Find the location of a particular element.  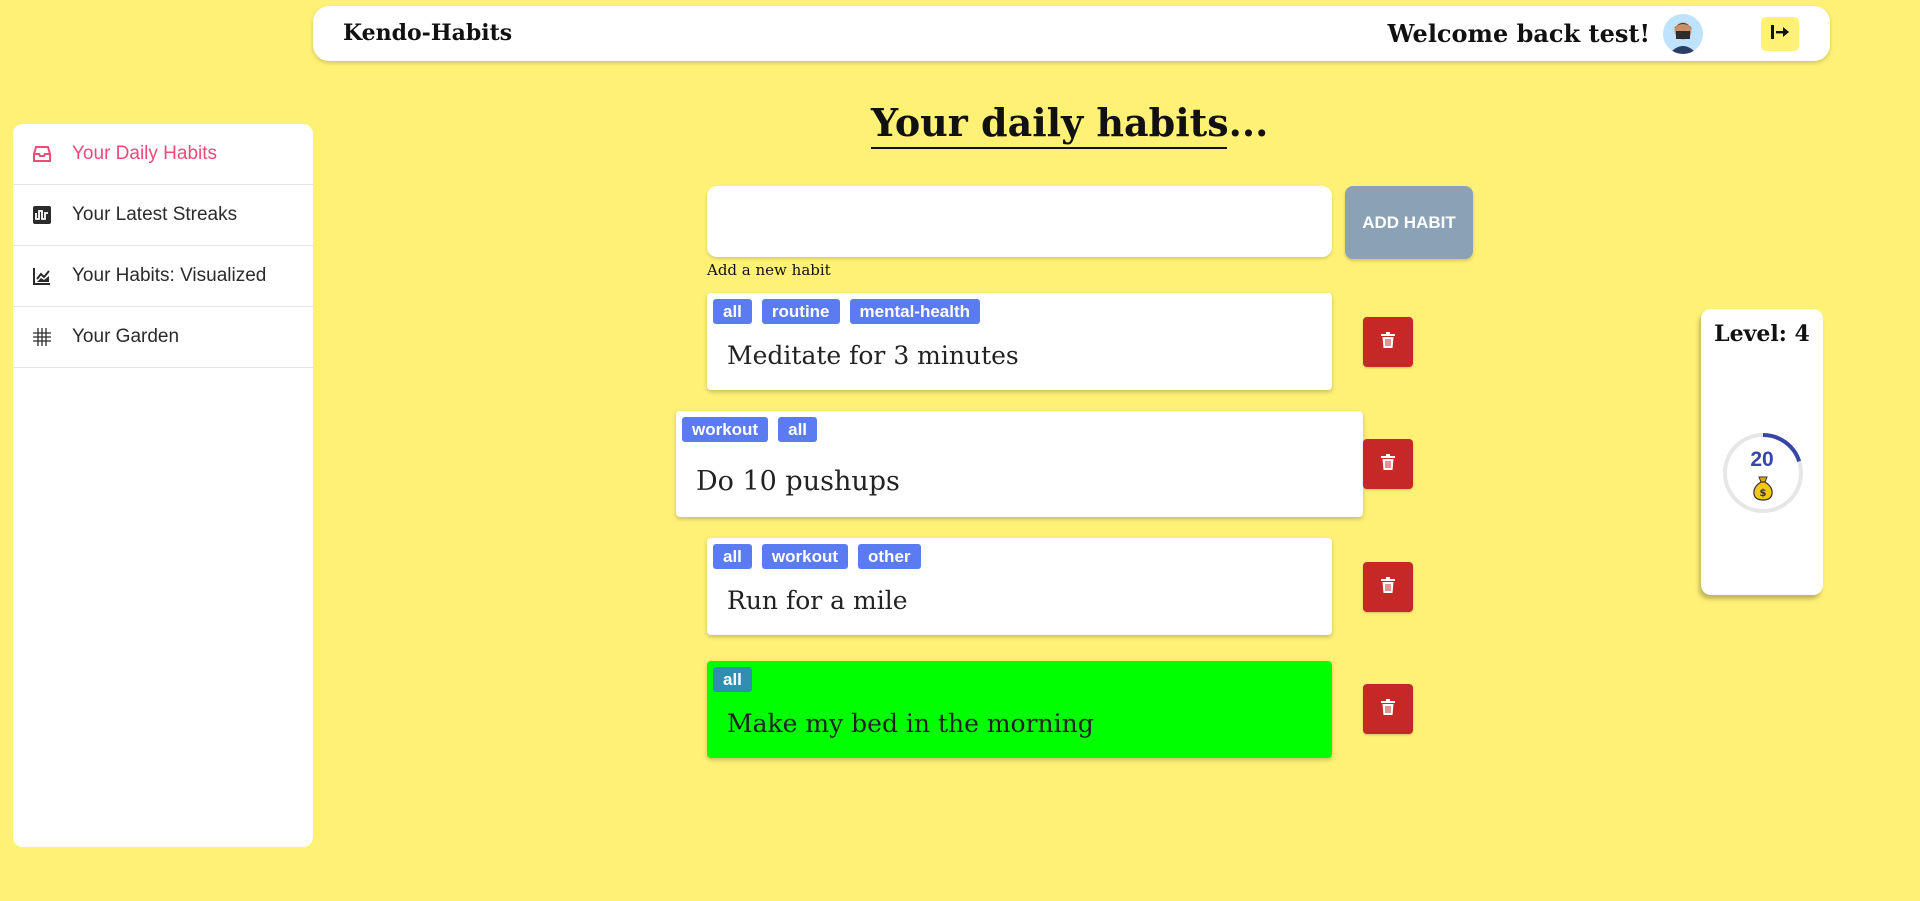

level-card: Level: 4 20 $ is located at coordinates (1762, 452).